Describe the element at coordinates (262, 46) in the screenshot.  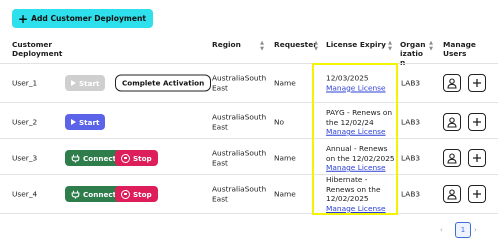
I see `sort-region-icon: ▲ ▼` at that location.